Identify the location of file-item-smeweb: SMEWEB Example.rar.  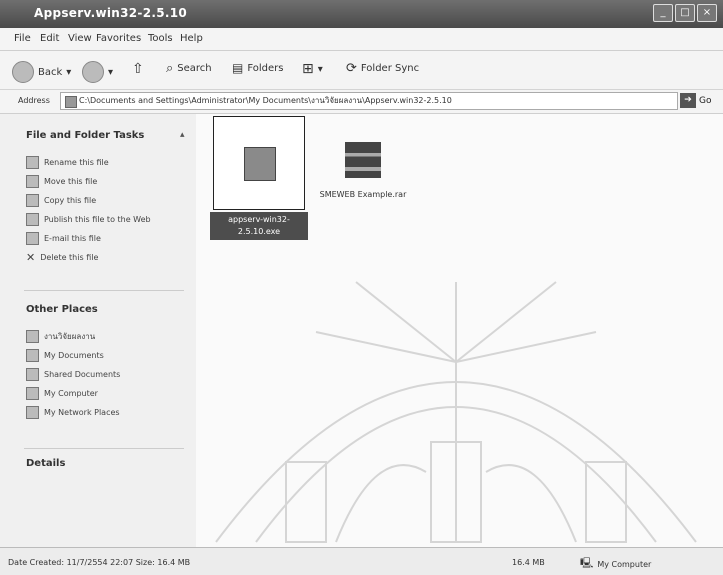
(363, 170).